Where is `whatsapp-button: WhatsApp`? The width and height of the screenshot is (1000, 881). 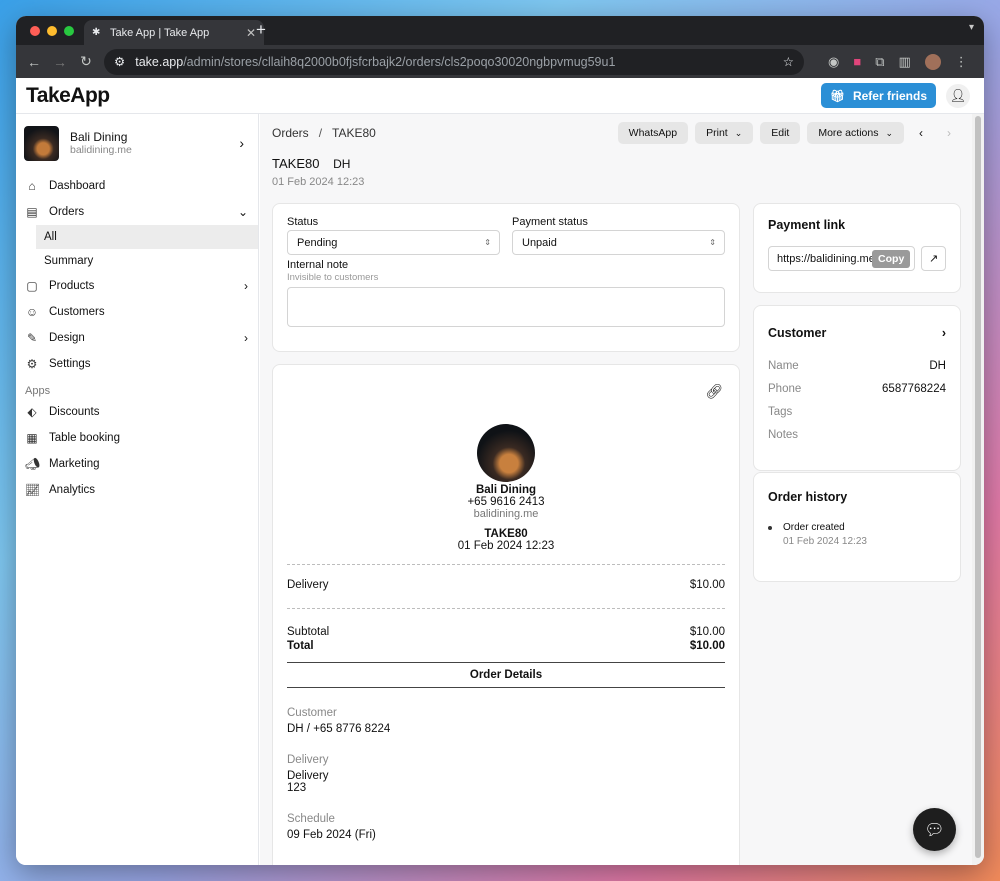 whatsapp-button: WhatsApp is located at coordinates (653, 133).